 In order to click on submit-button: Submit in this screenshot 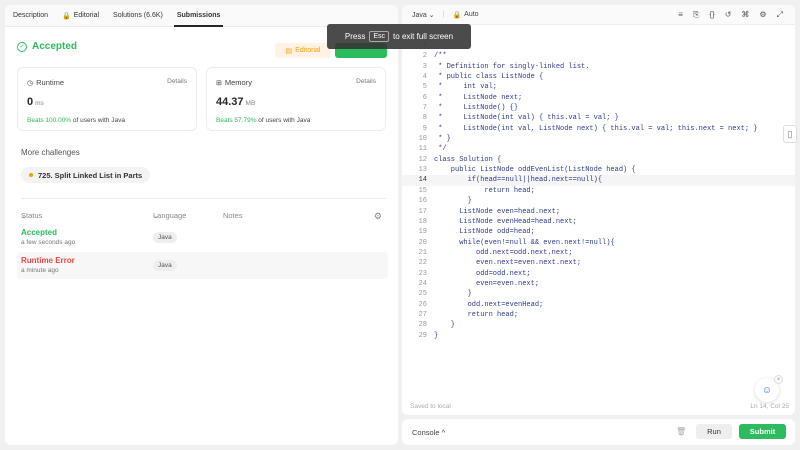, I will do `click(762, 431)`.